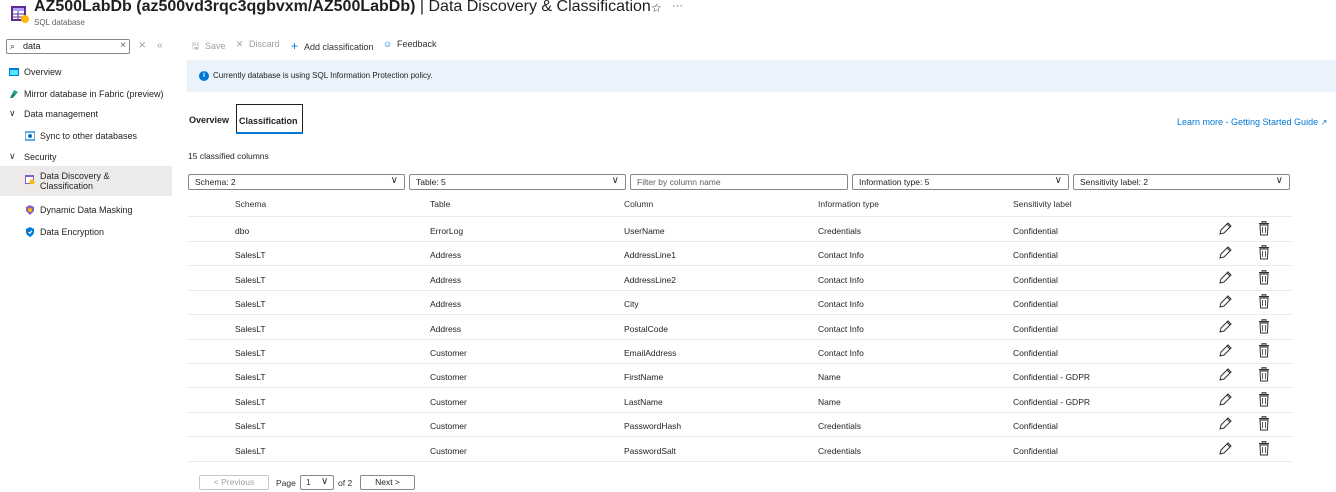 The image size is (1336, 492). What do you see at coordinates (656, 8) in the screenshot?
I see `favorite-star-icon: ☆` at bounding box center [656, 8].